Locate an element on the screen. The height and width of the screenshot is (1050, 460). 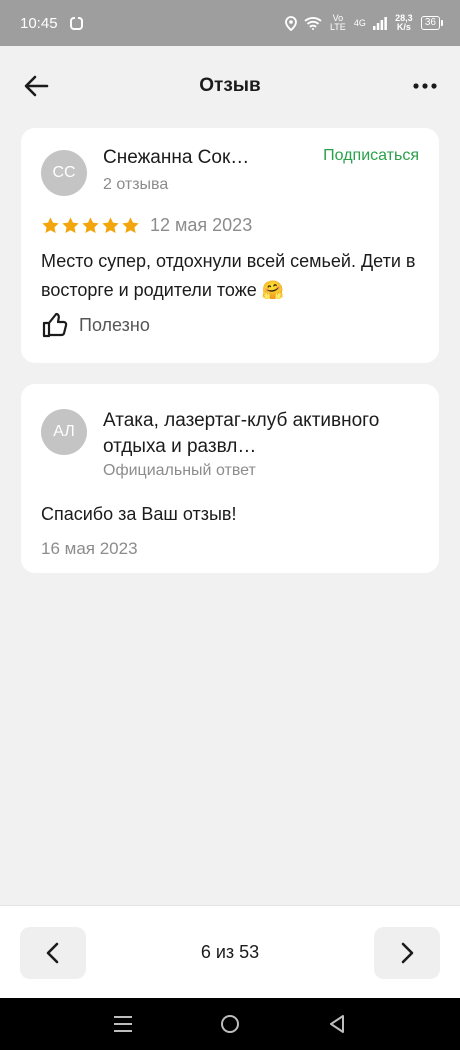
location-icon is located at coordinates (290, 23).